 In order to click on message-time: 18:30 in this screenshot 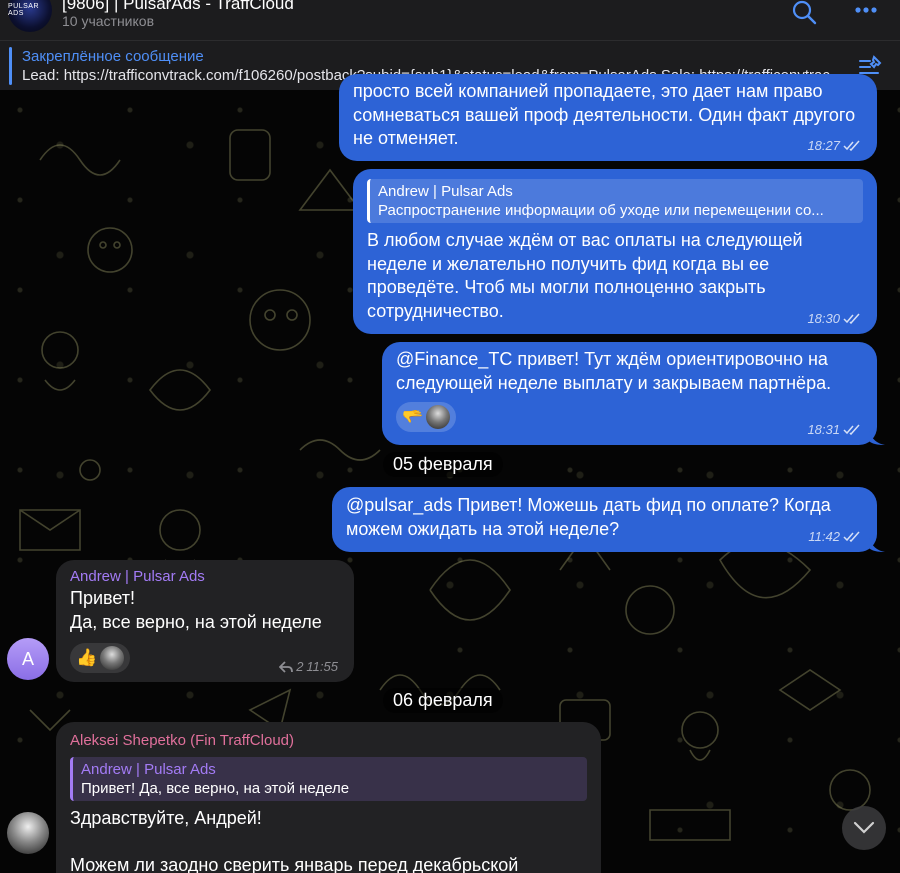, I will do `click(834, 318)`.